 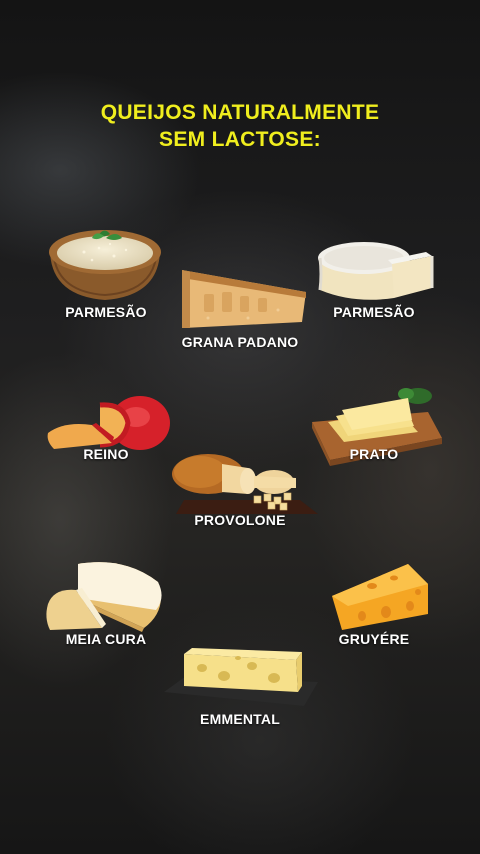 What do you see at coordinates (374, 639) in the screenshot?
I see `cheese-label-gruyere: GRUYÉRE` at bounding box center [374, 639].